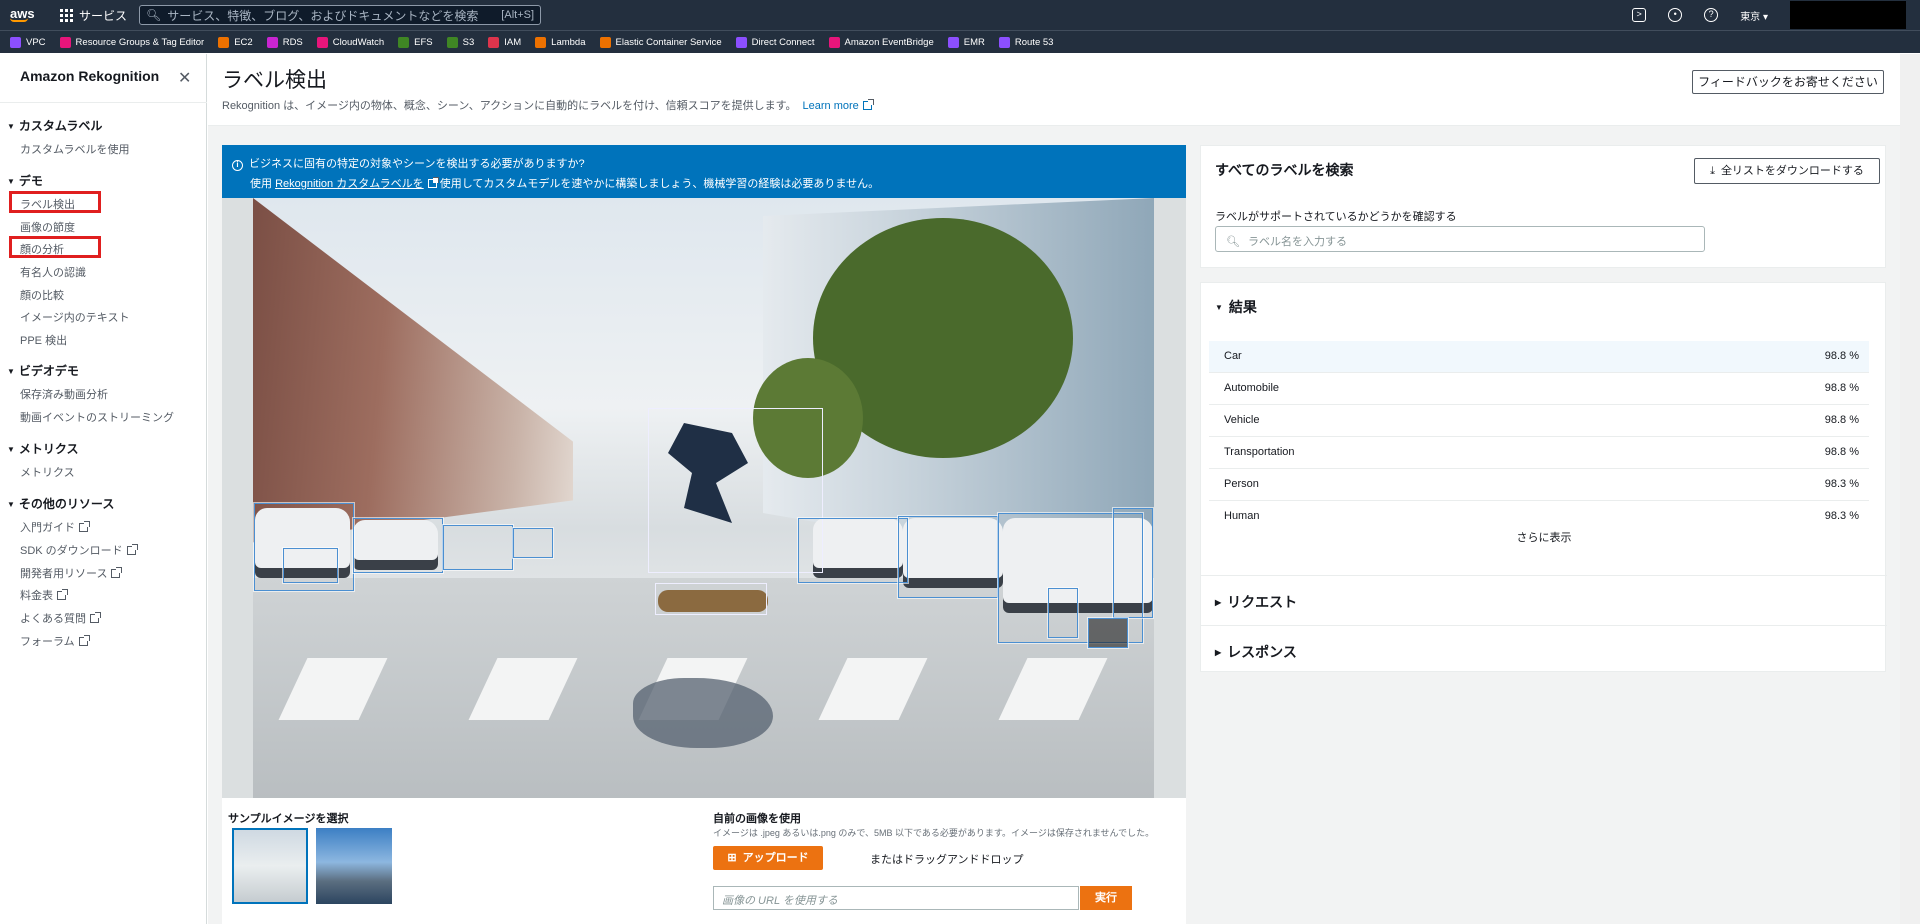 The image size is (1920, 924). What do you see at coordinates (55, 527) in the screenshot?
I see `sidebar-item-getting-started: 入門ガイド` at bounding box center [55, 527].